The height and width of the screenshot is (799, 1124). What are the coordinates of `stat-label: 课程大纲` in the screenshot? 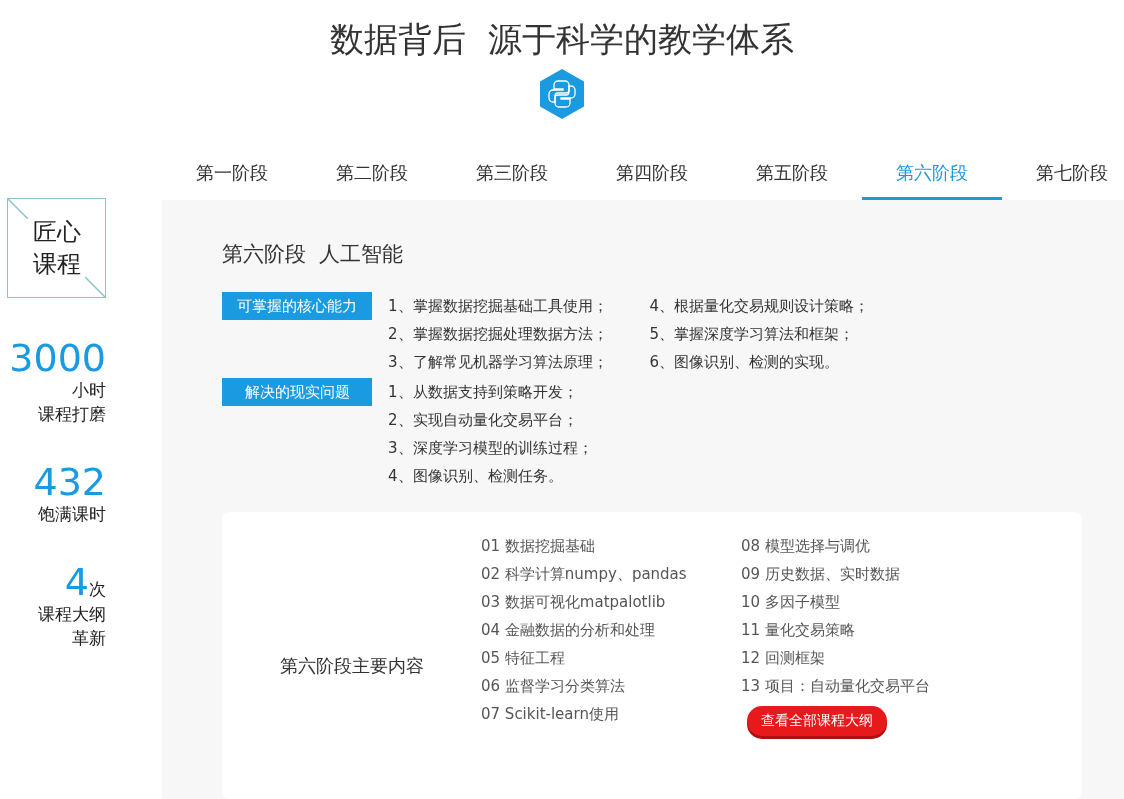 It's located at (72, 614).